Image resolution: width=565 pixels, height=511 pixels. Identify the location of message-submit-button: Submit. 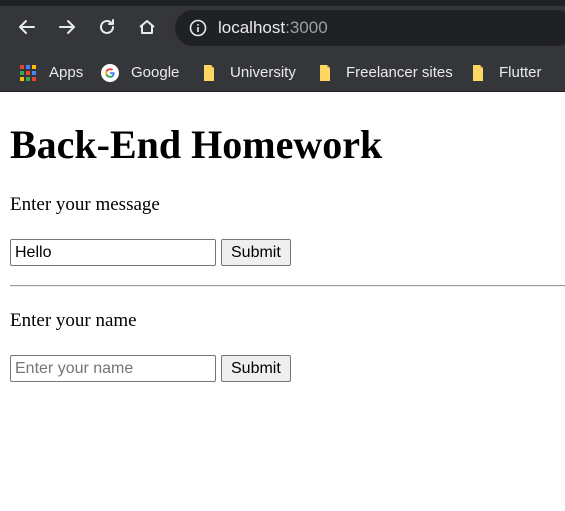
(256, 252).